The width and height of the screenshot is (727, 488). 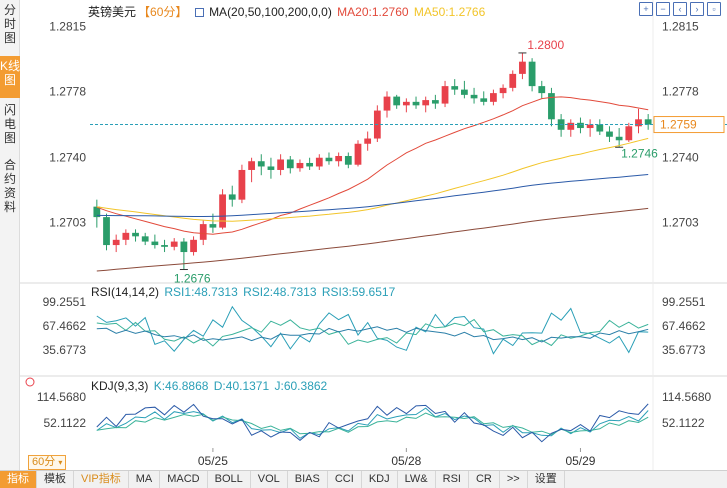 What do you see at coordinates (184, 479) in the screenshot?
I see `indicator-tab-4: MACD` at bounding box center [184, 479].